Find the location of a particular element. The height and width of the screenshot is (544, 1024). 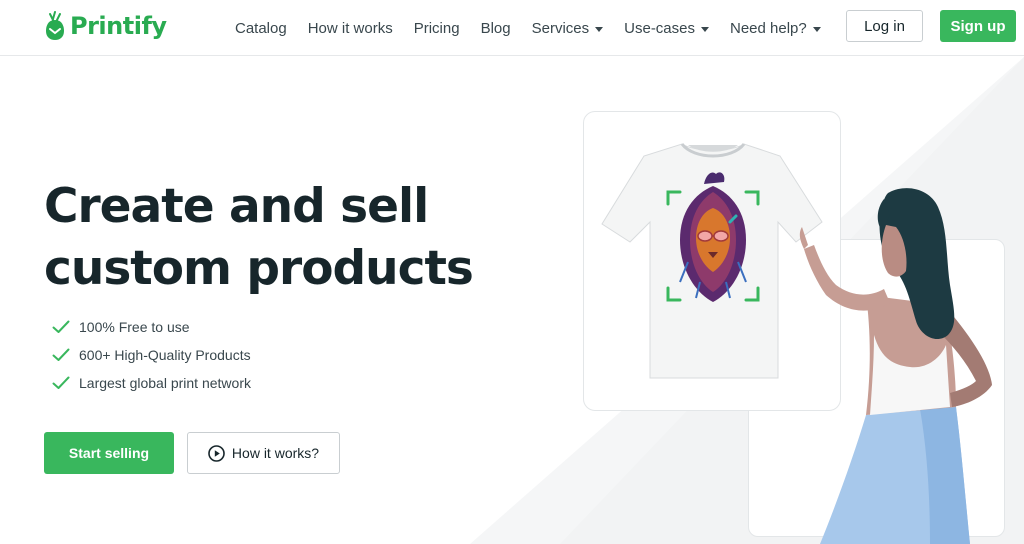

nav-item-label: Need help? is located at coordinates (768, 28).